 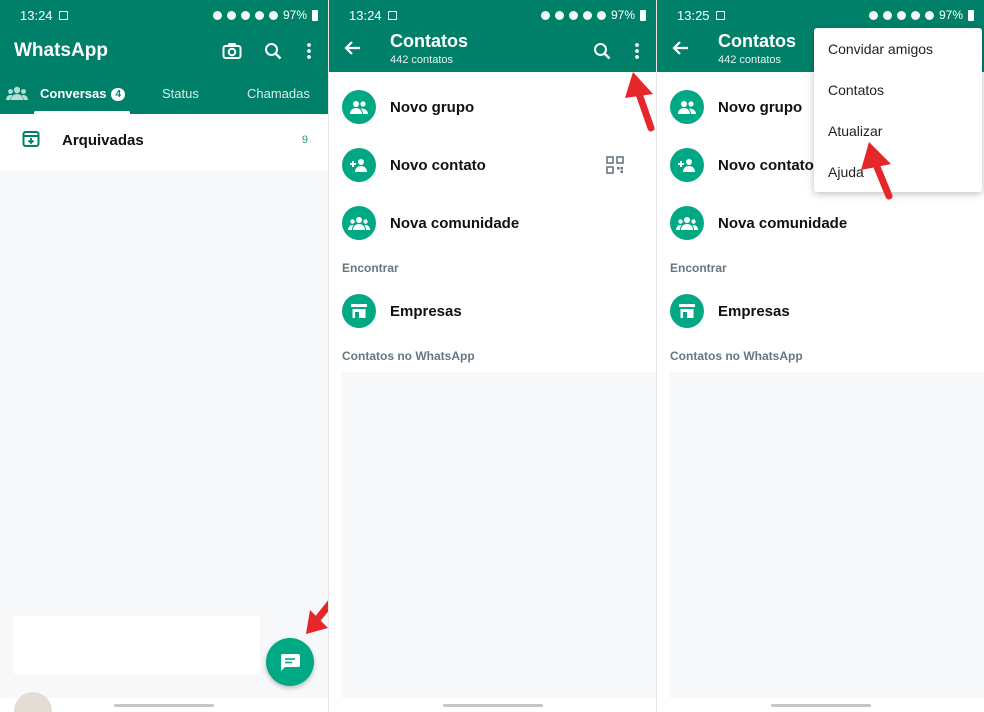 I want to click on qr-code-icon, so click(x=615, y=167).